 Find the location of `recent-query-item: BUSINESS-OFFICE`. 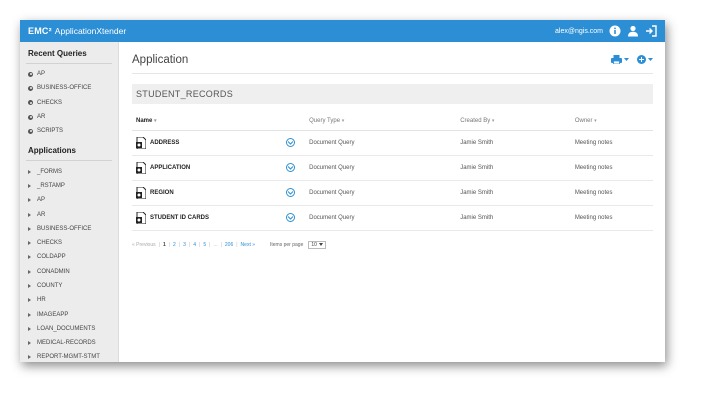

recent-query-item: BUSINESS-OFFICE is located at coordinates (69, 88).